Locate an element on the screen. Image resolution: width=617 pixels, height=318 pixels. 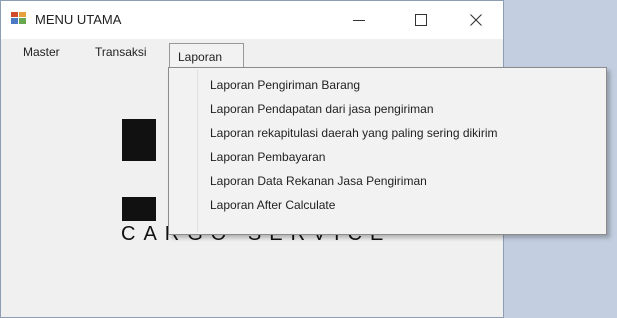
close-icon is located at coordinates (476, 20).